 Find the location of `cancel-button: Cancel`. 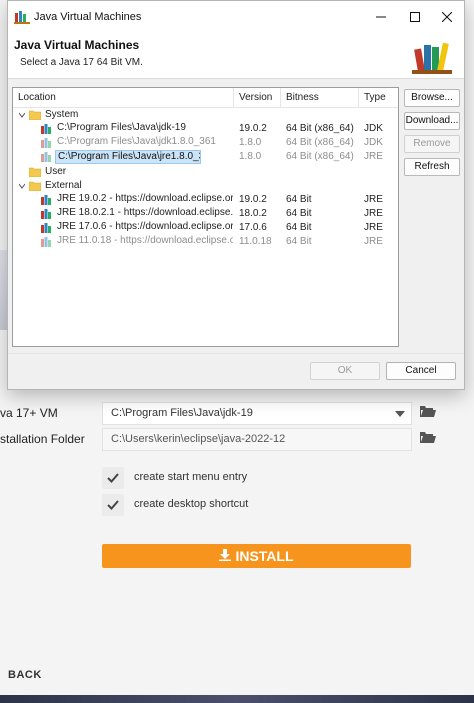

cancel-button: Cancel is located at coordinates (421, 371).